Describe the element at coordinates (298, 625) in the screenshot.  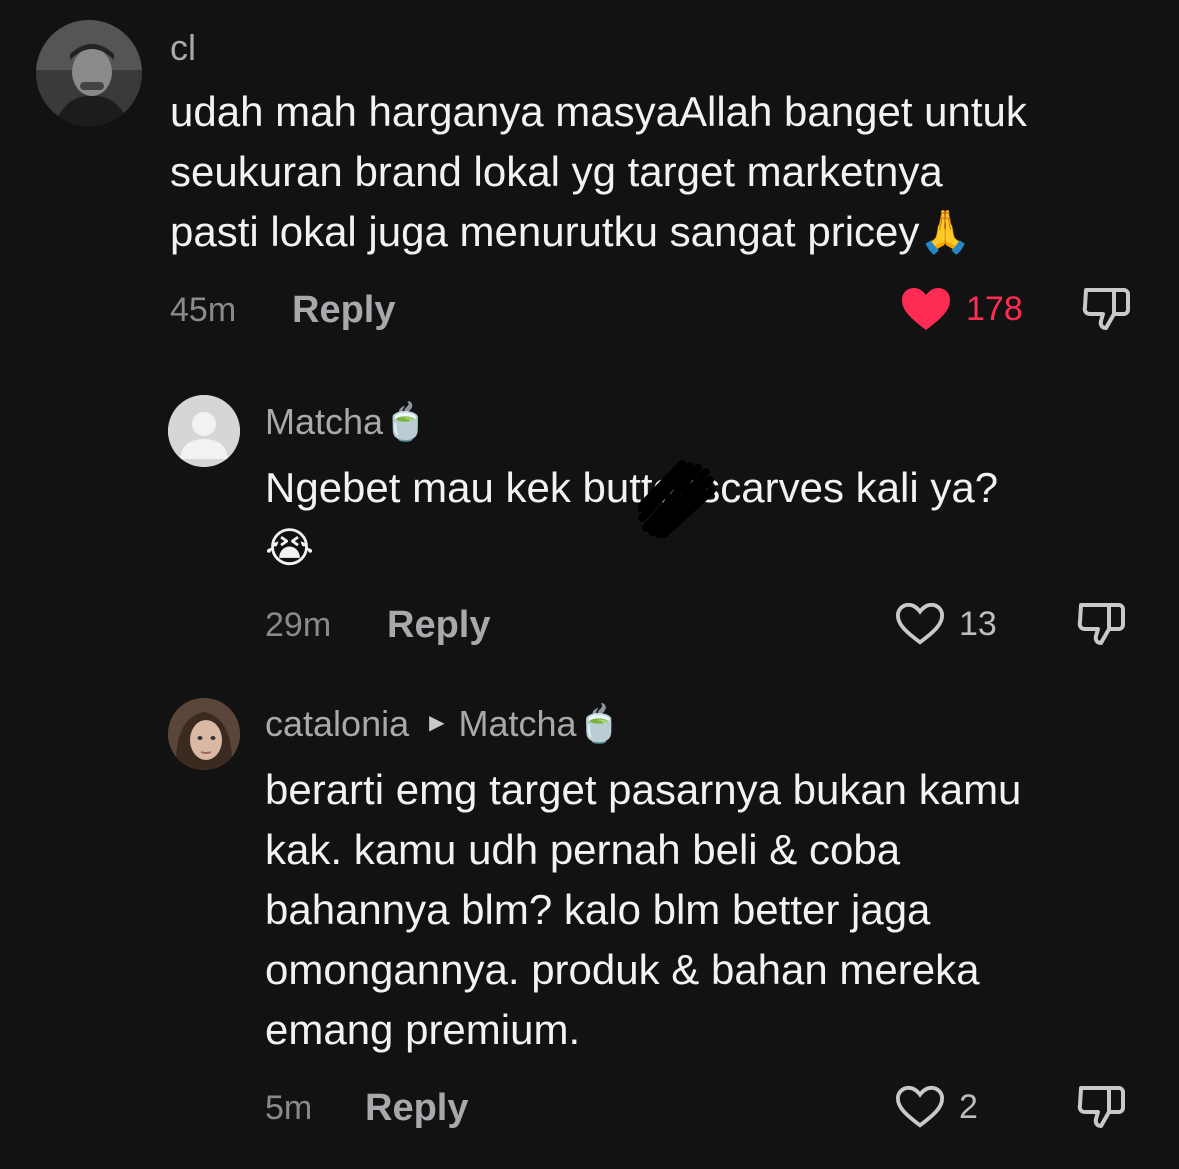
I see `comment-timestamp: 29m` at that location.